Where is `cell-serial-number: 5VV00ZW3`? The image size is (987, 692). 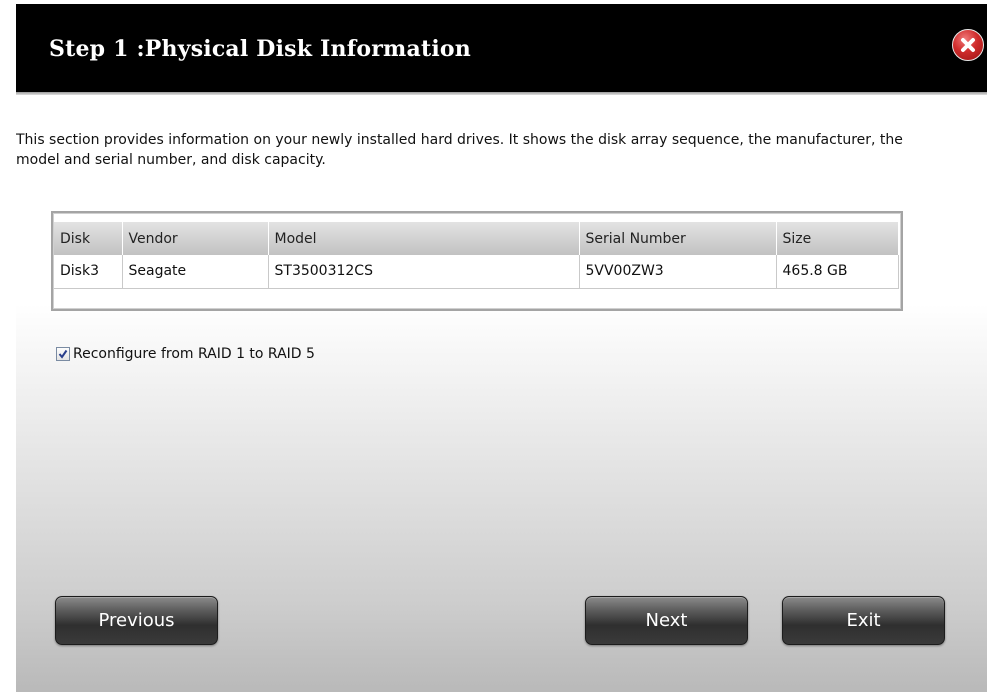
cell-serial-number: 5VV00ZW3 is located at coordinates (678, 272).